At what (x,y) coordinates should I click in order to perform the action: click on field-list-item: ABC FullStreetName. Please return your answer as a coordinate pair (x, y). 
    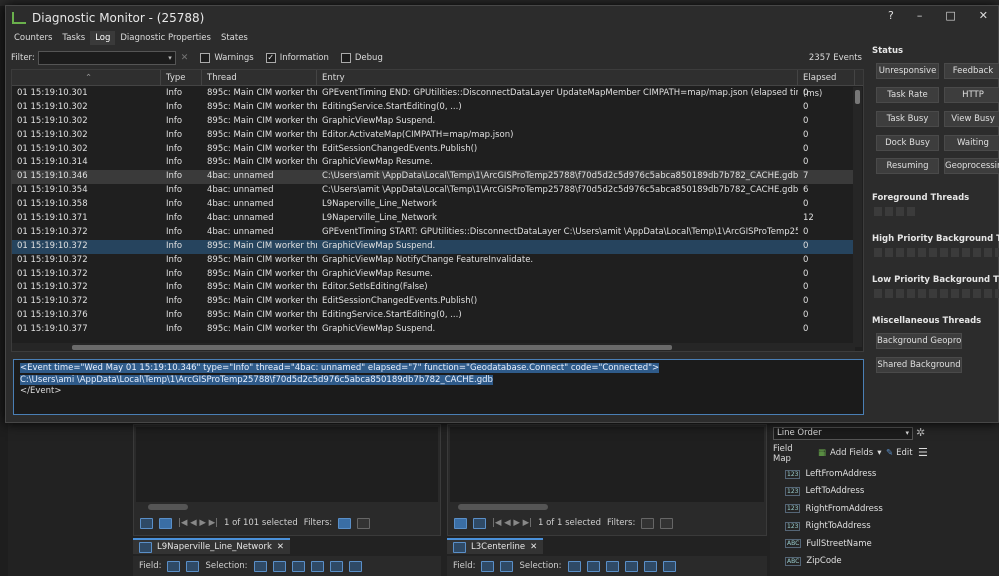
    Looking at the image, I should click on (828, 544).